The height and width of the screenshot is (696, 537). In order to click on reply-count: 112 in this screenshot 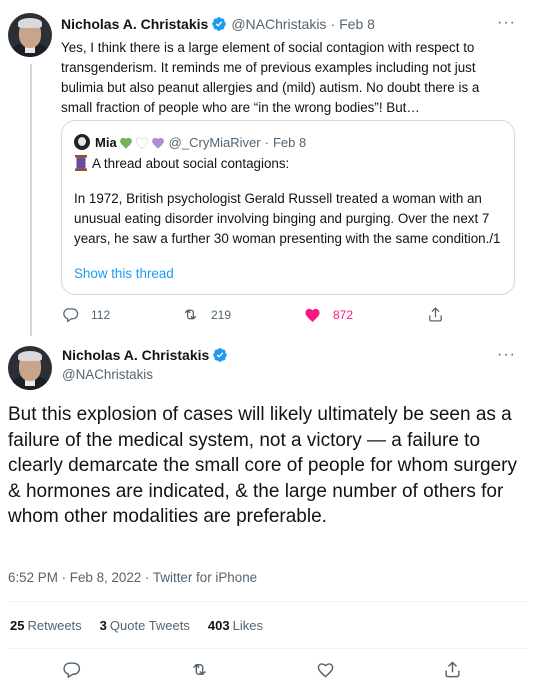, I will do `click(101, 314)`.